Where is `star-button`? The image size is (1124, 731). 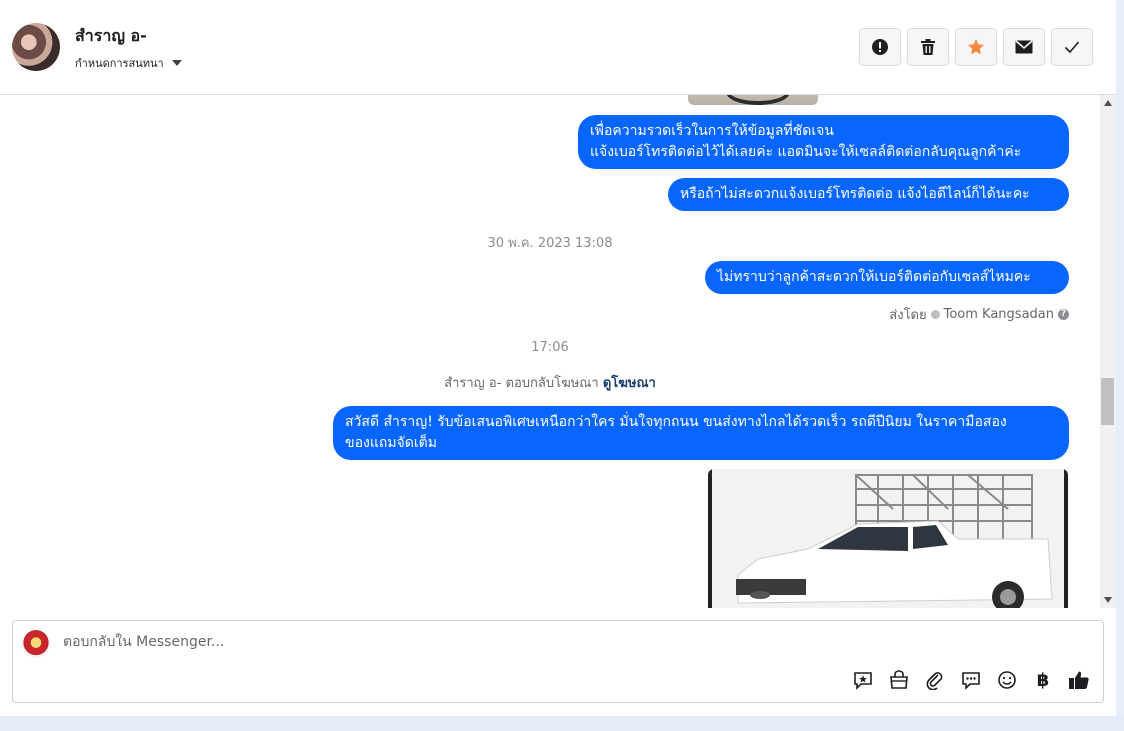
star-button is located at coordinates (976, 47).